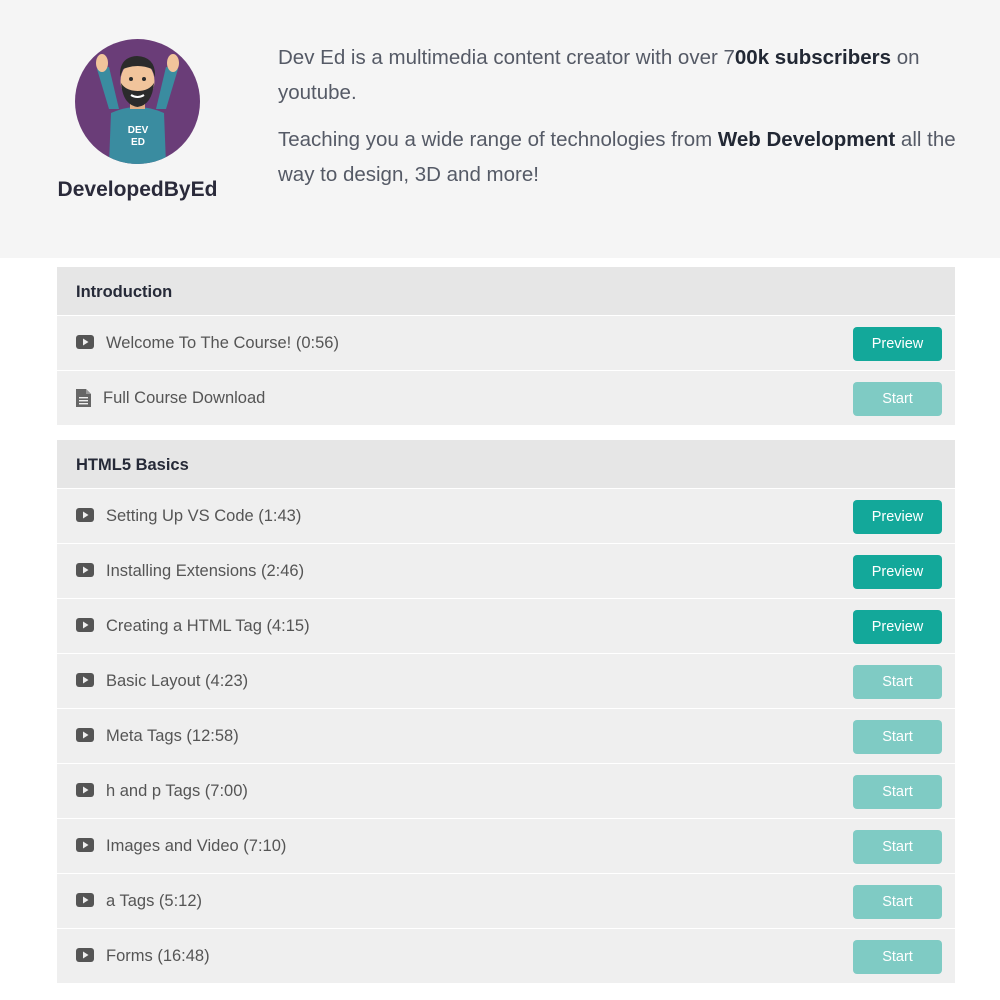 The height and width of the screenshot is (1000, 1000). Describe the element at coordinates (184, 398) in the screenshot. I see `lecture-title: Full Course Download` at that location.